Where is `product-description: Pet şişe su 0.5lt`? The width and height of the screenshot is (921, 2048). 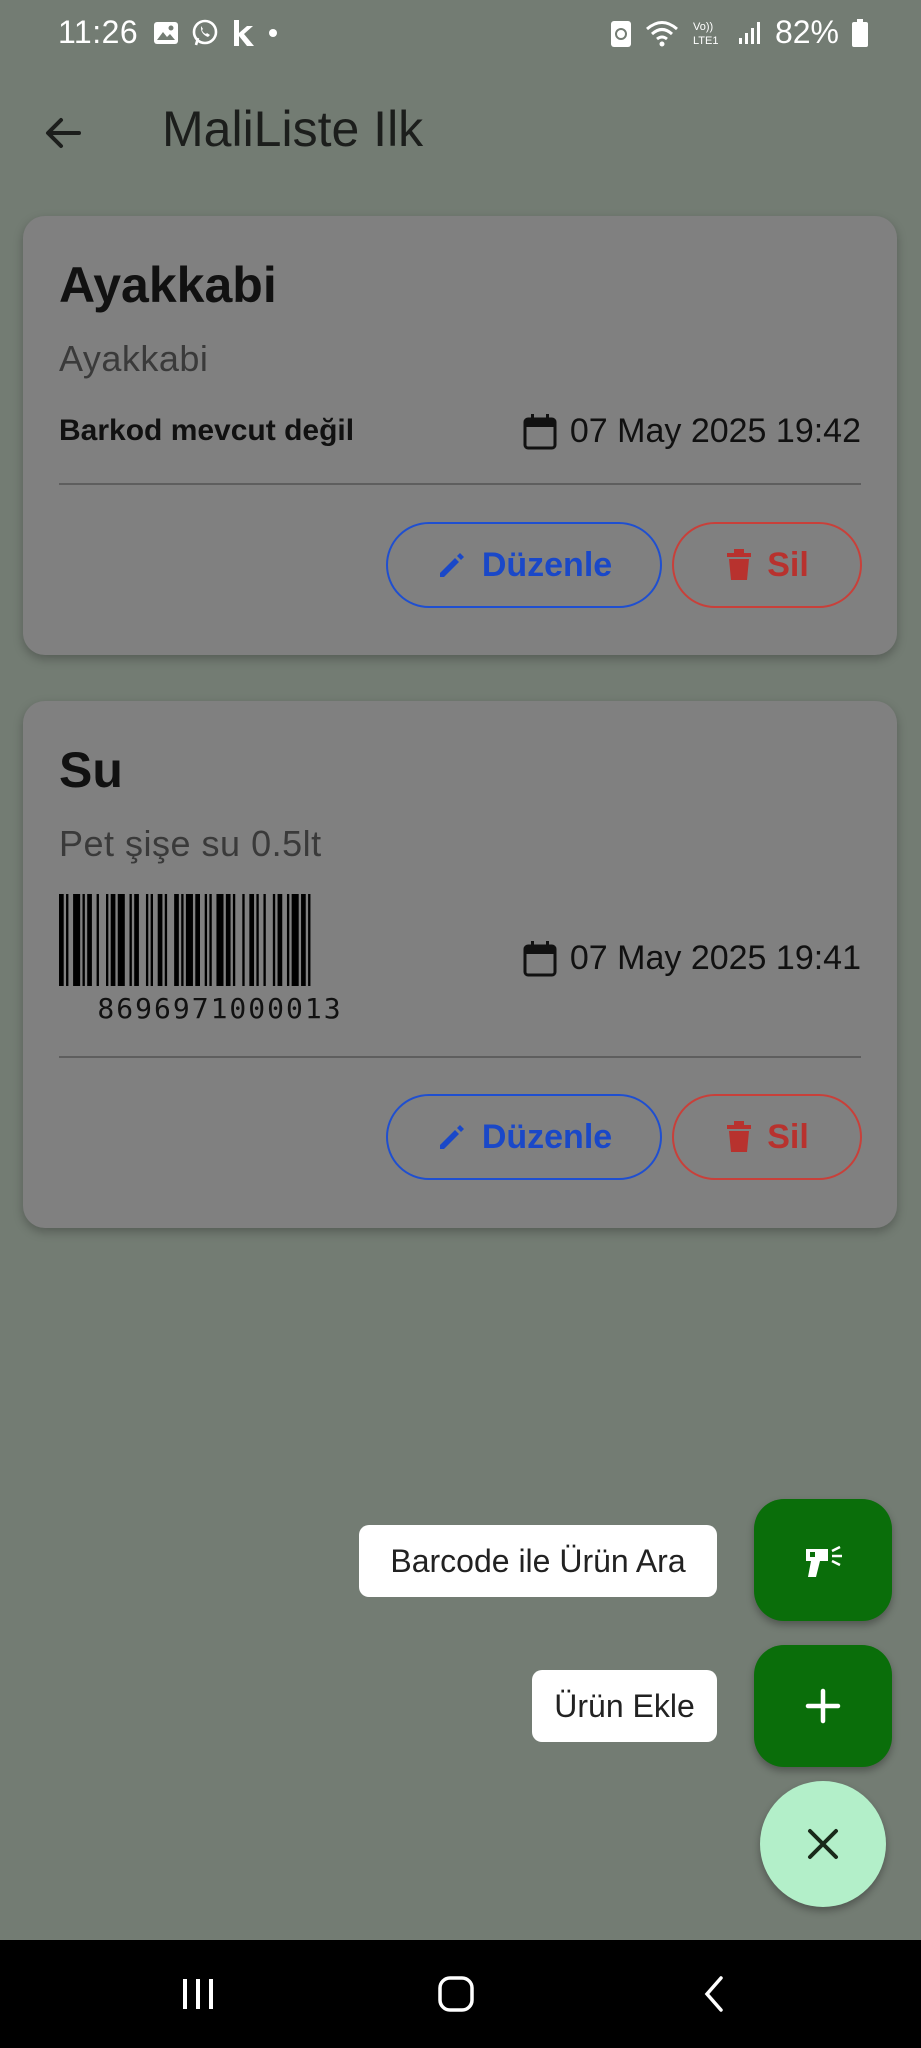 product-description: Pet şişe su 0.5lt is located at coordinates (190, 843).